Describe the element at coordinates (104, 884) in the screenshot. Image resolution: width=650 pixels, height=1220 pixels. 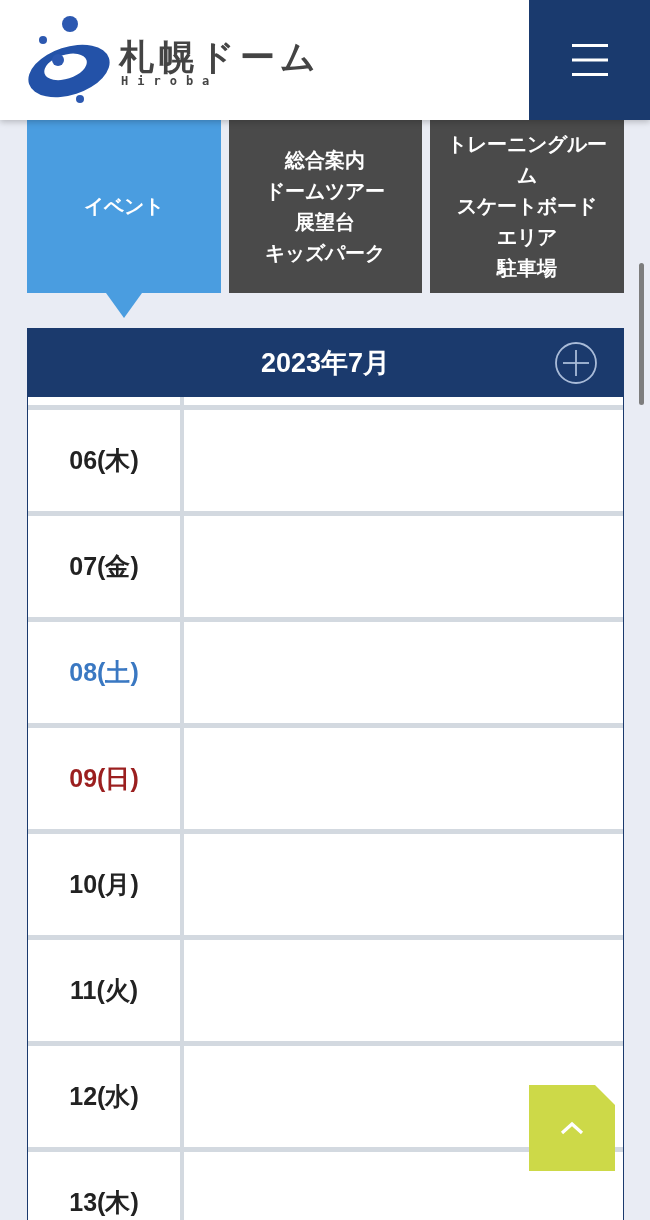
I see `date-cell: 10(月)` at that location.